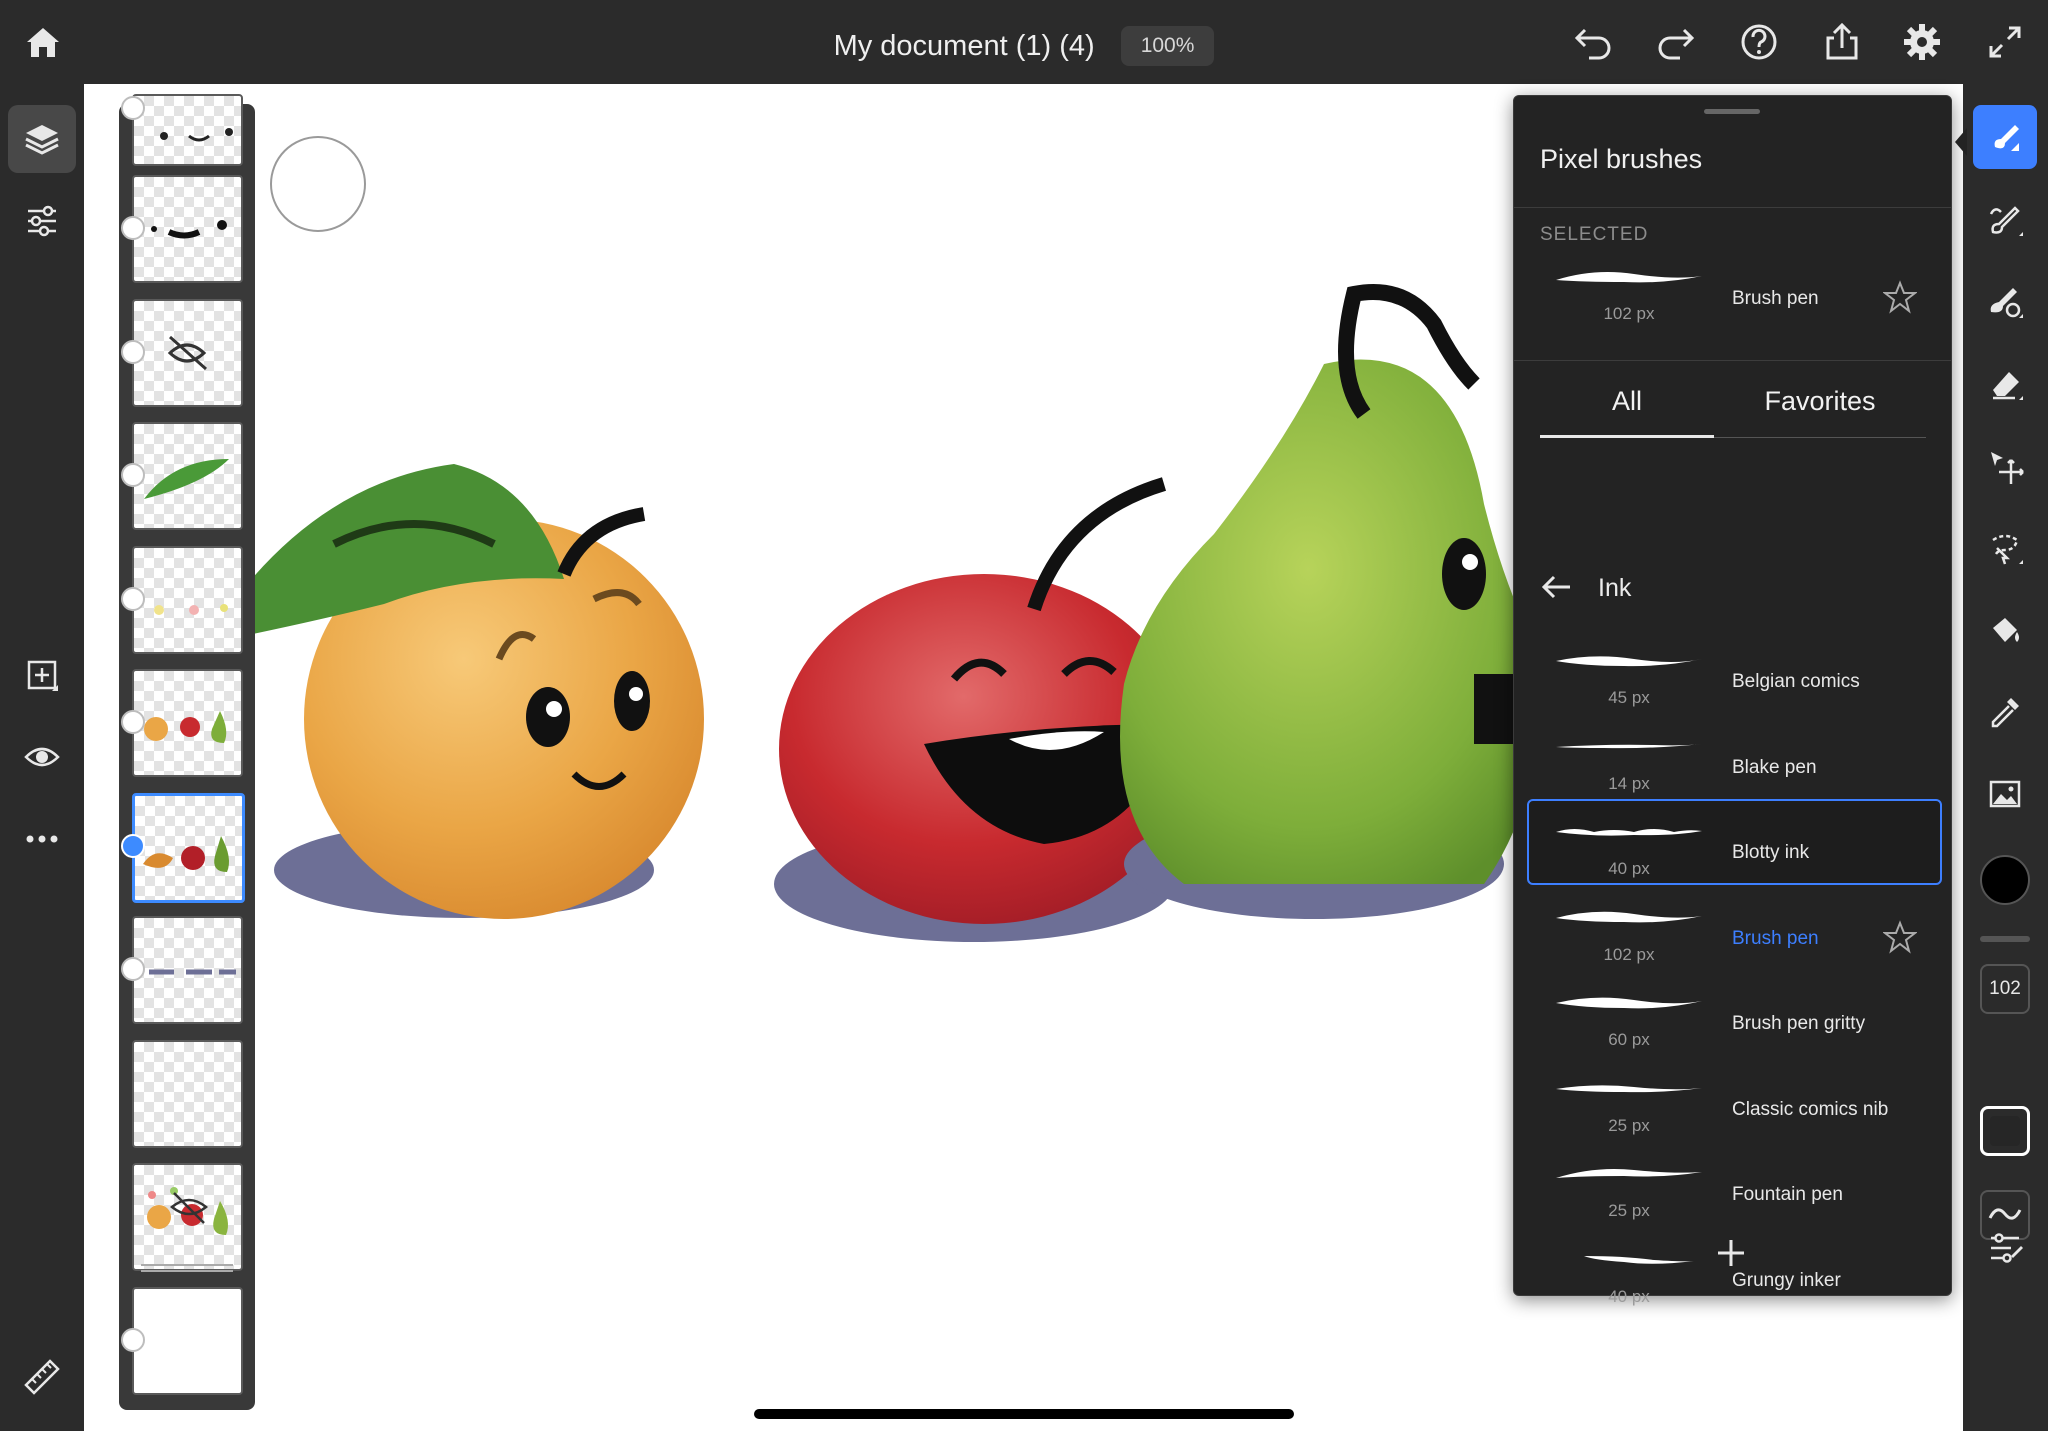 The width and height of the screenshot is (2048, 1431). I want to click on top-bar: My document (1) (4) 100%, so click(1024, 42).